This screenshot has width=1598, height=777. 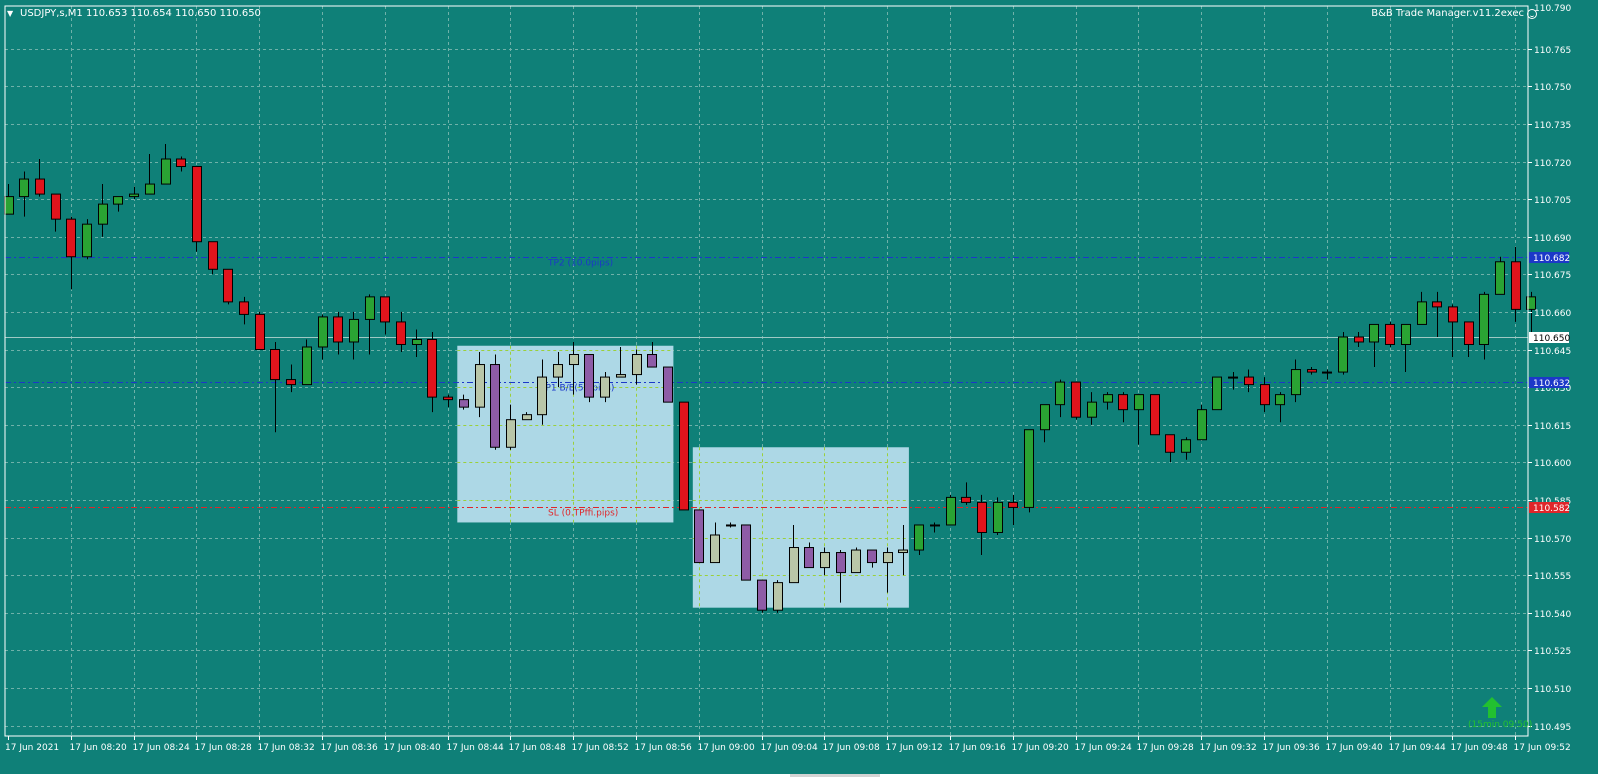 I want to click on x-tick-label: 17 Jun 2021, so click(x=32, y=748).